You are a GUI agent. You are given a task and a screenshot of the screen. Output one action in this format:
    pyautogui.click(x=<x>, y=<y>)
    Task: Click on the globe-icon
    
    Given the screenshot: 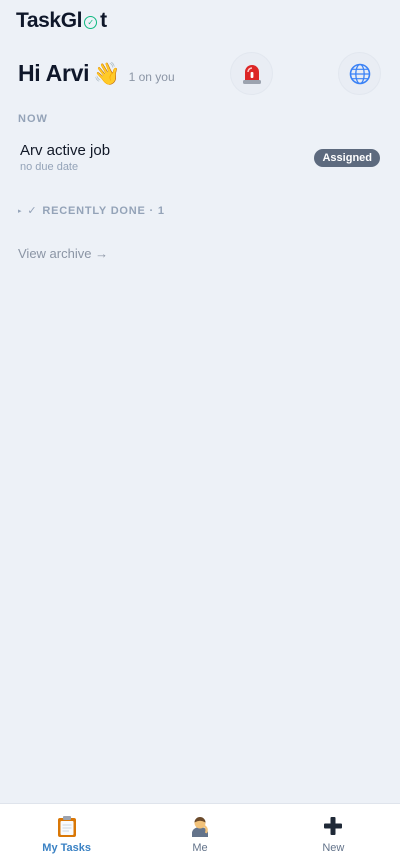 What is the action you would take?
    pyautogui.click(x=359, y=73)
    